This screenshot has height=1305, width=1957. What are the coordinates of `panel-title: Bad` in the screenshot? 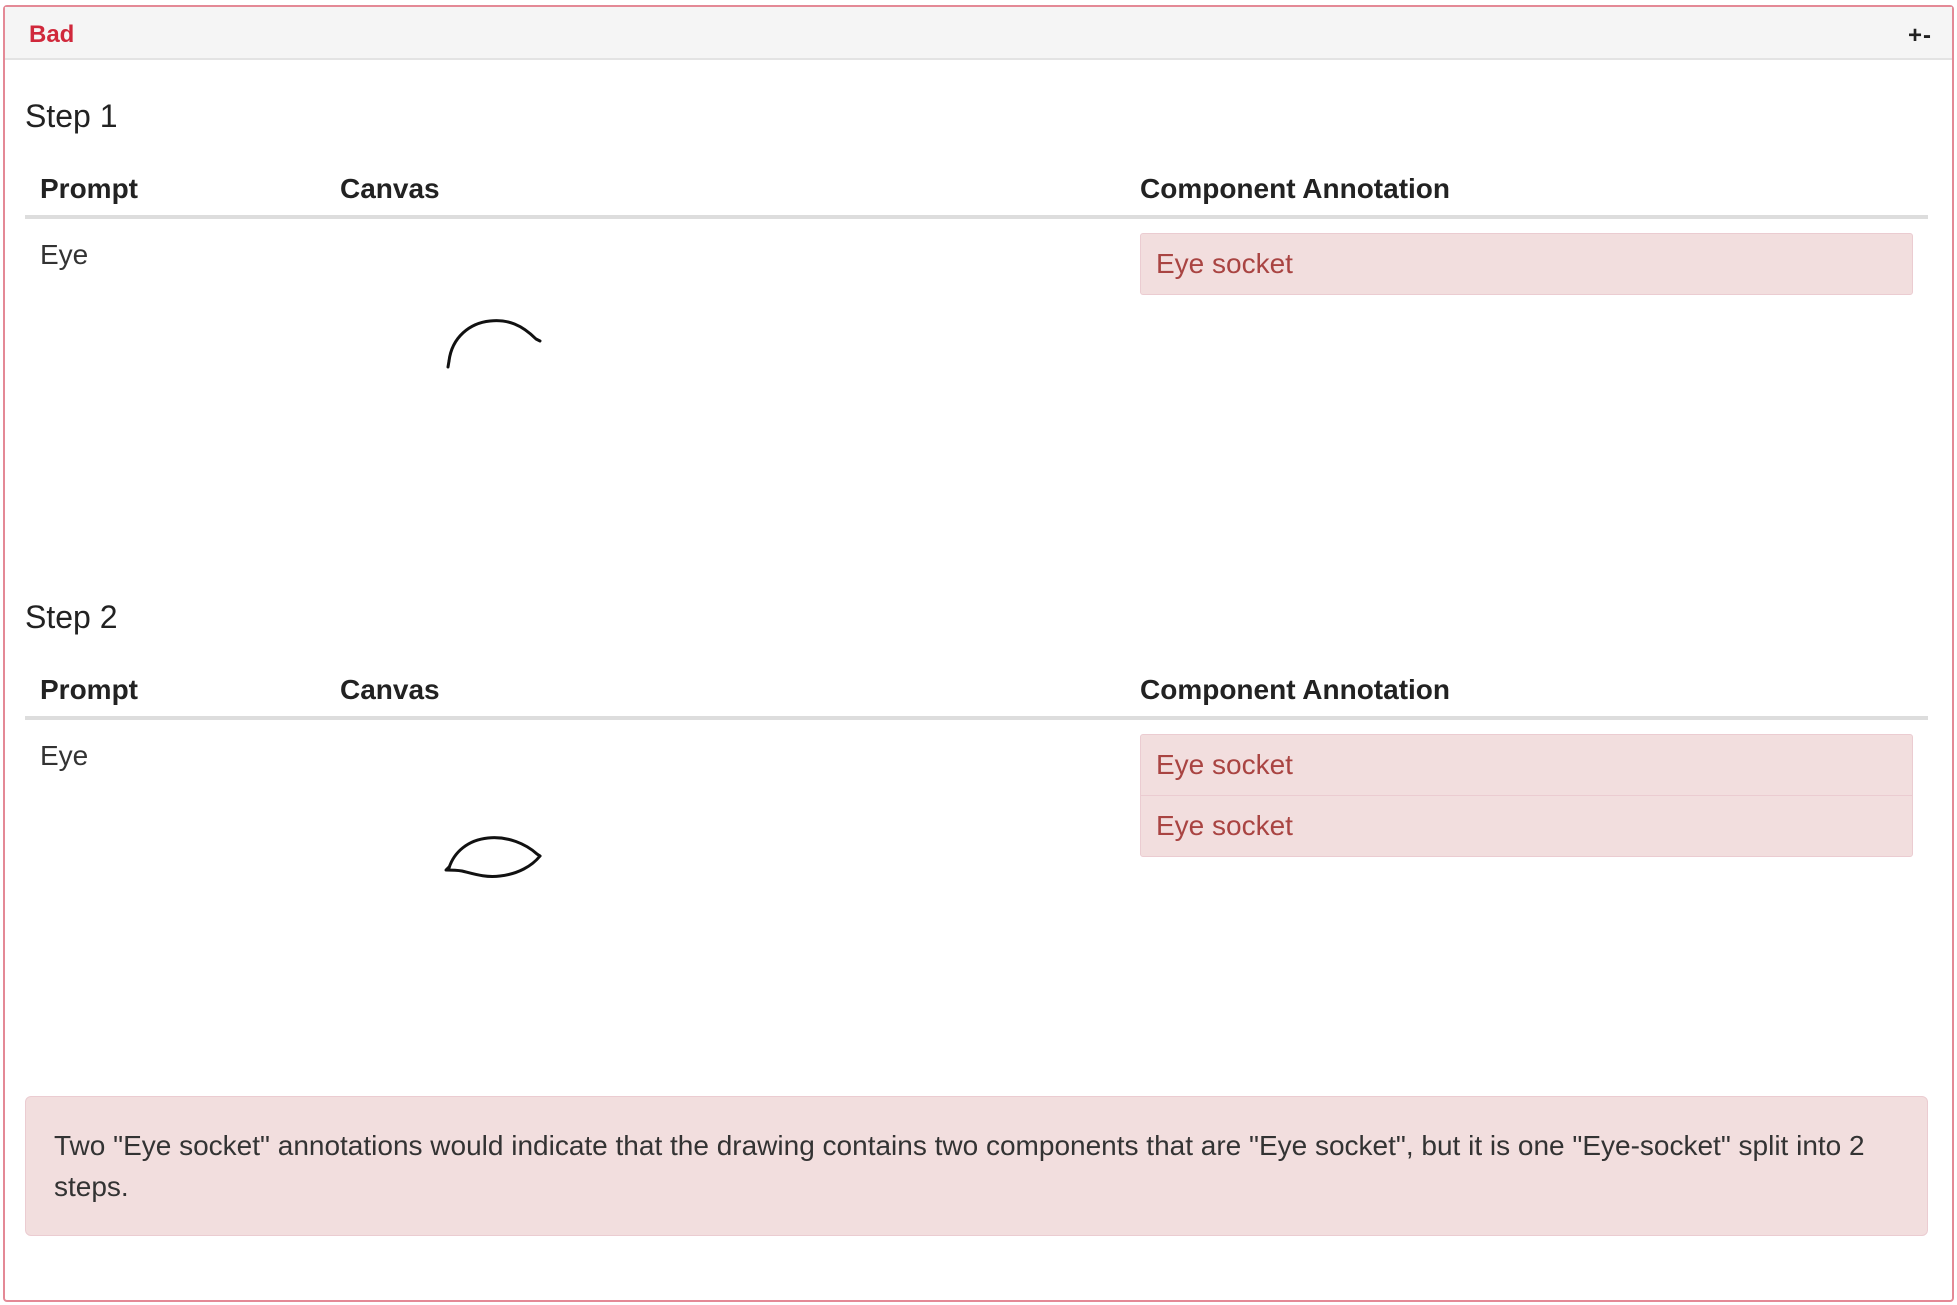 It's located at (52, 34).